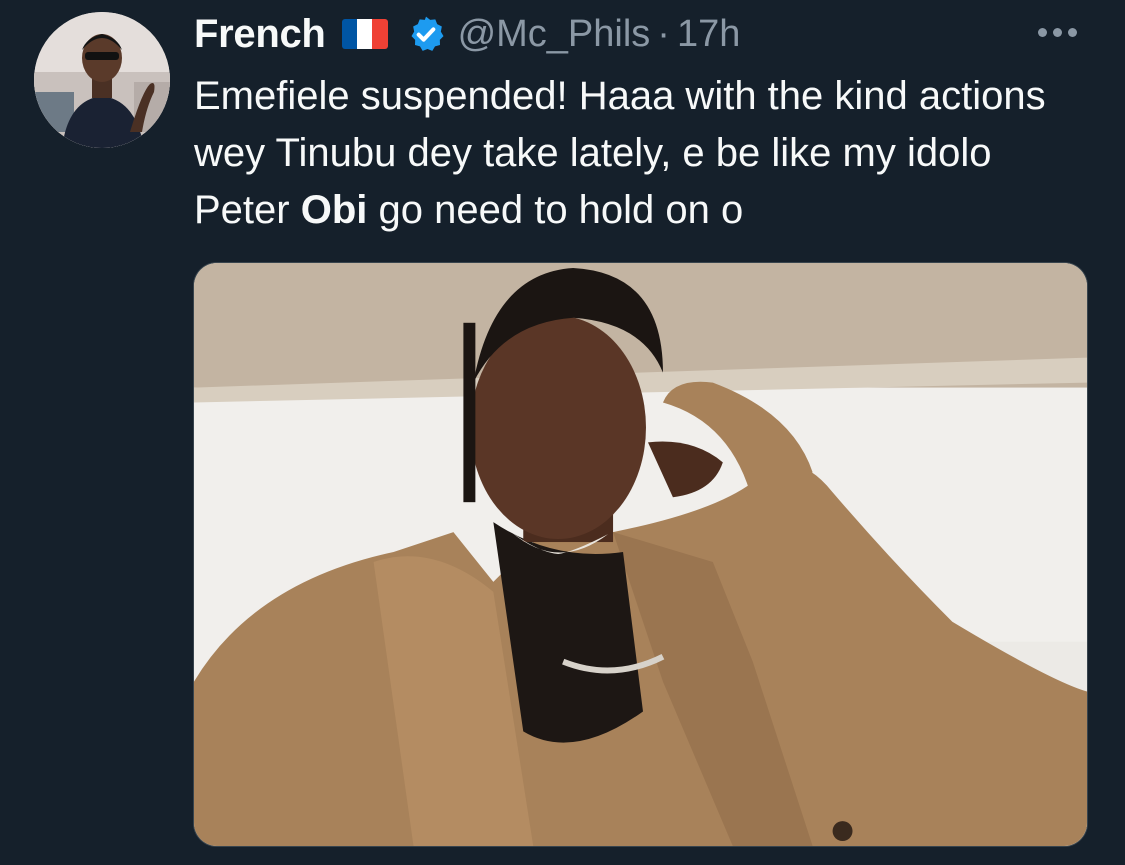  I want to click on tweet-header: French @Mc_Phils · 17h, so click(467, 34).